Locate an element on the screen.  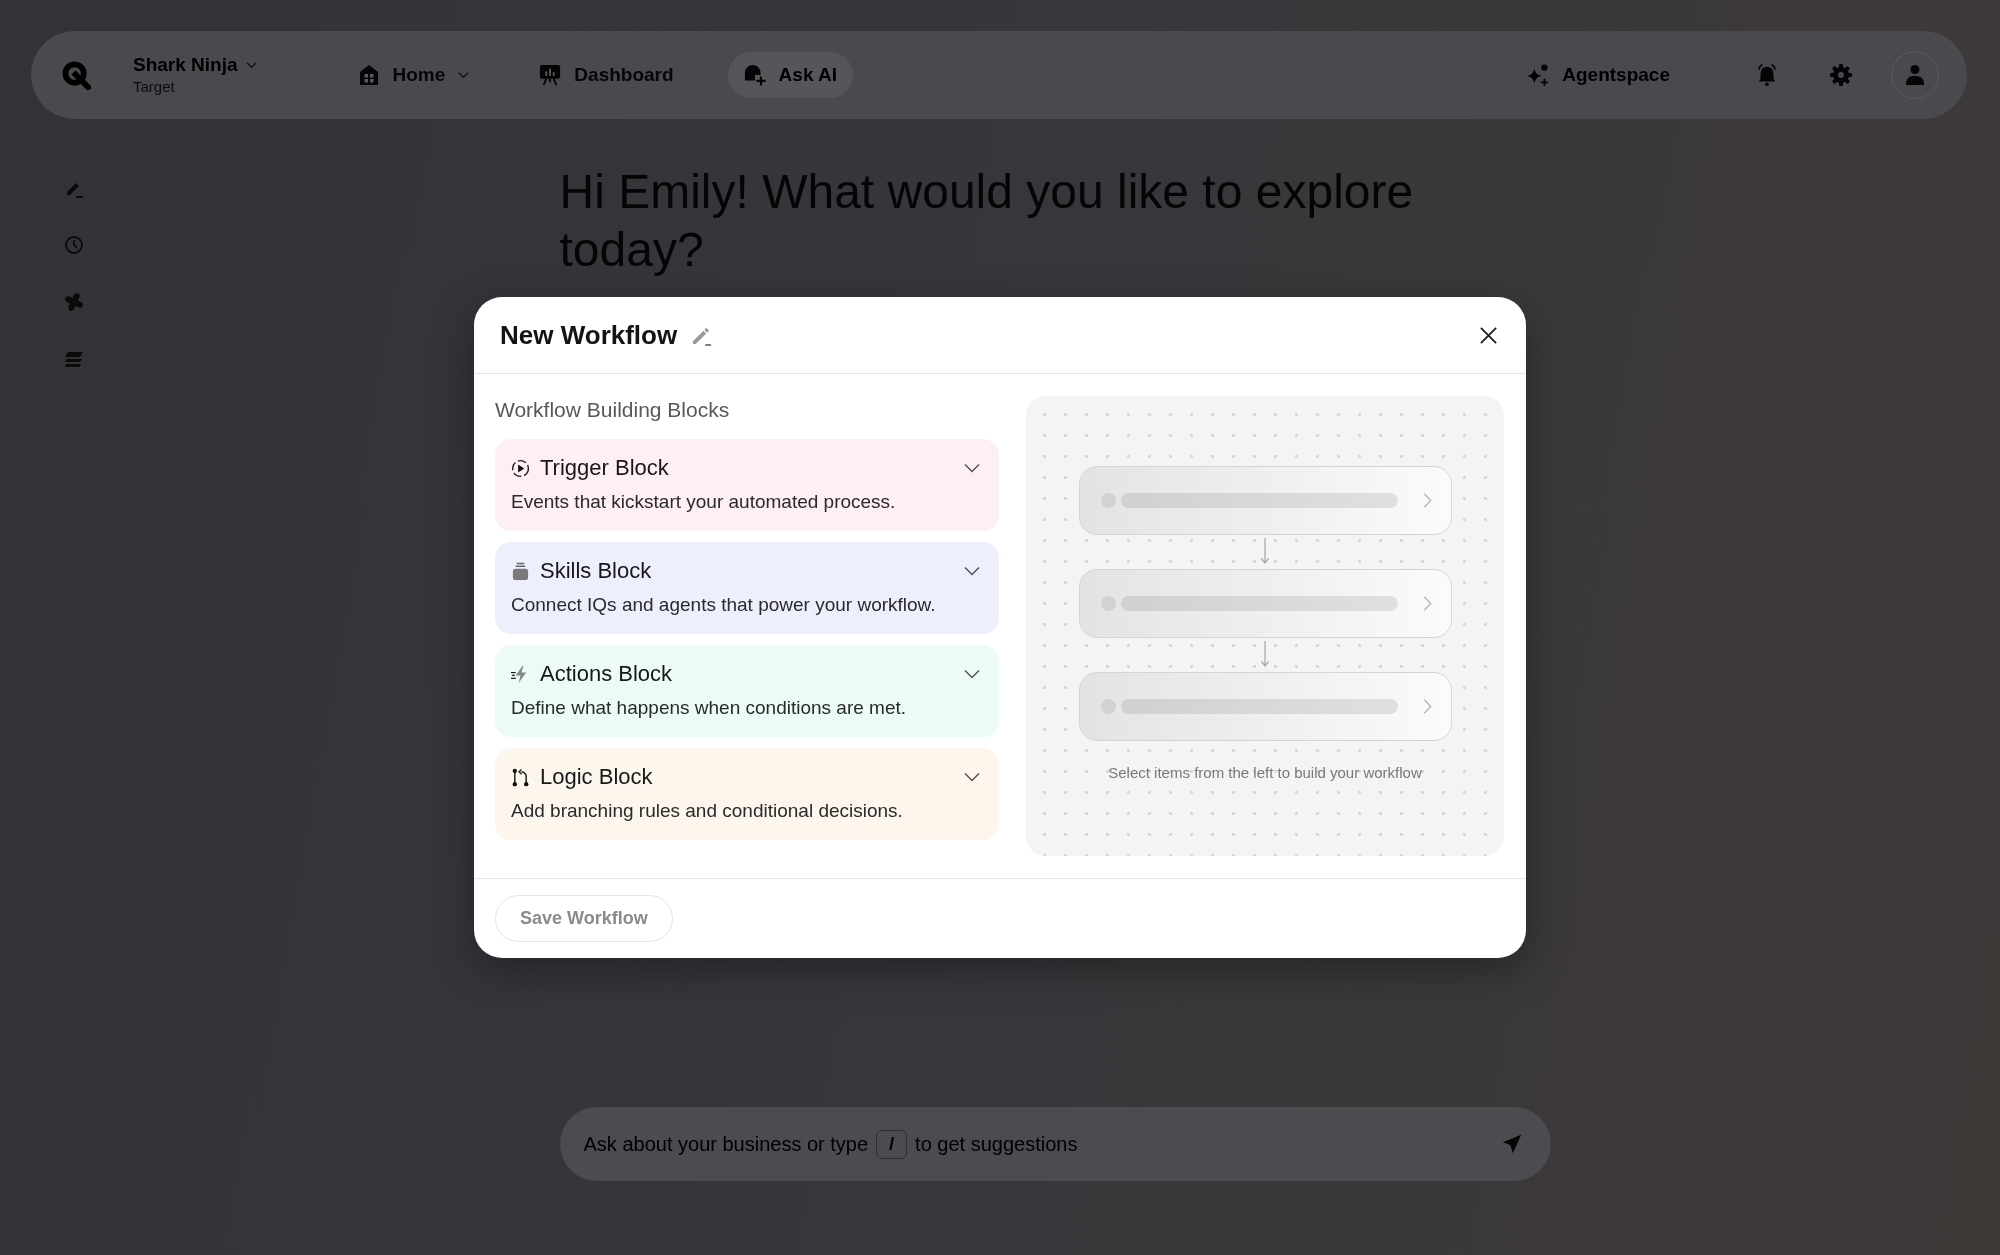
close-icon is located at coordinates (1488, 335).